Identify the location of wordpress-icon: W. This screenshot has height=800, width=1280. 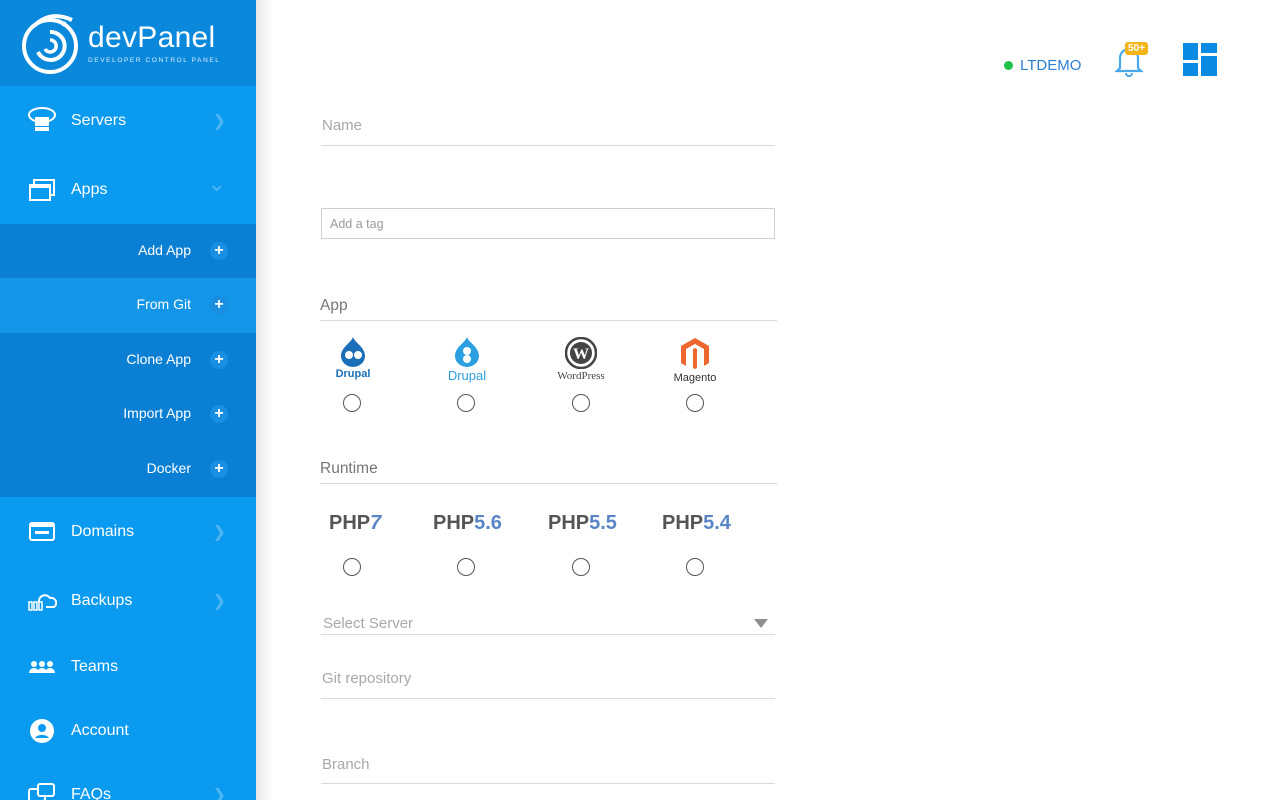
(581, 353).